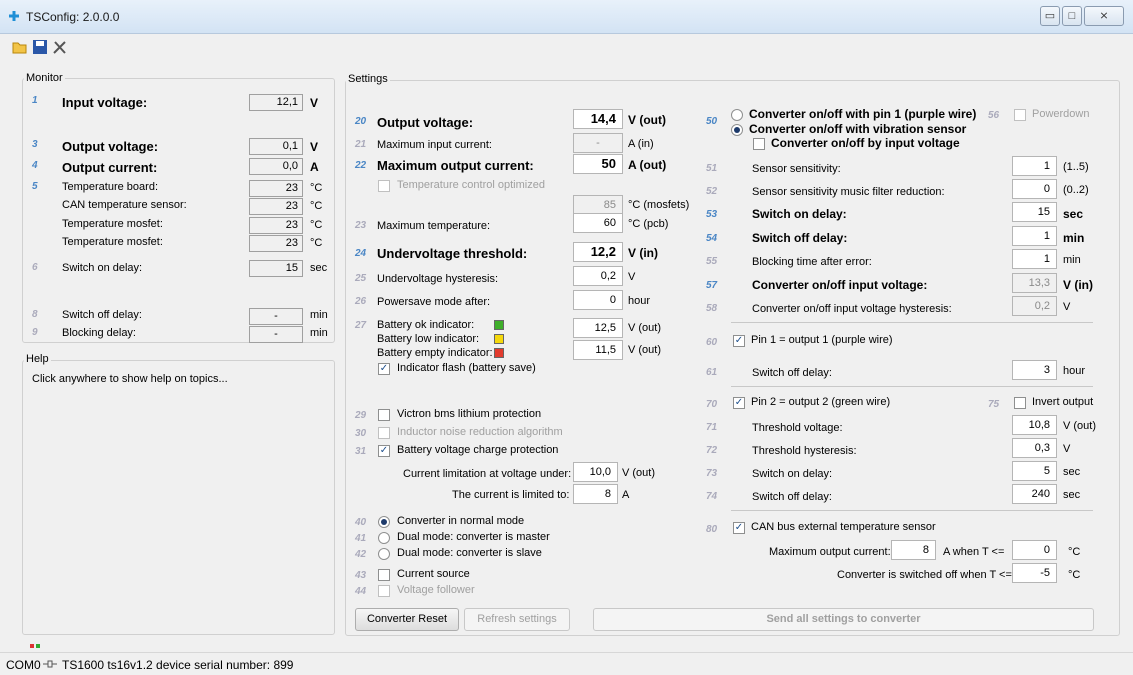 This screenshot has width=1133, height=675. Describe the element at coordinates (73, 17) in the screenshot. I see `window-title: TSConfig: 2.0.0.0` at that location.